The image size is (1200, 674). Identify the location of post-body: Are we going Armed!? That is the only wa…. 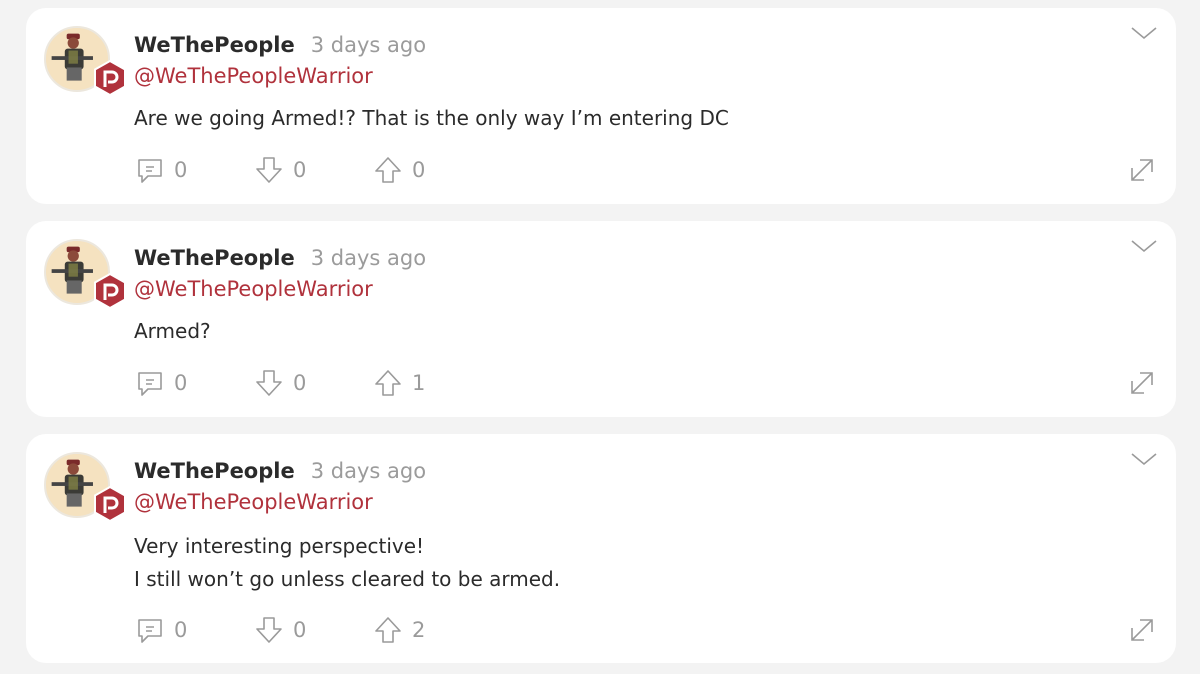
(431, 118).